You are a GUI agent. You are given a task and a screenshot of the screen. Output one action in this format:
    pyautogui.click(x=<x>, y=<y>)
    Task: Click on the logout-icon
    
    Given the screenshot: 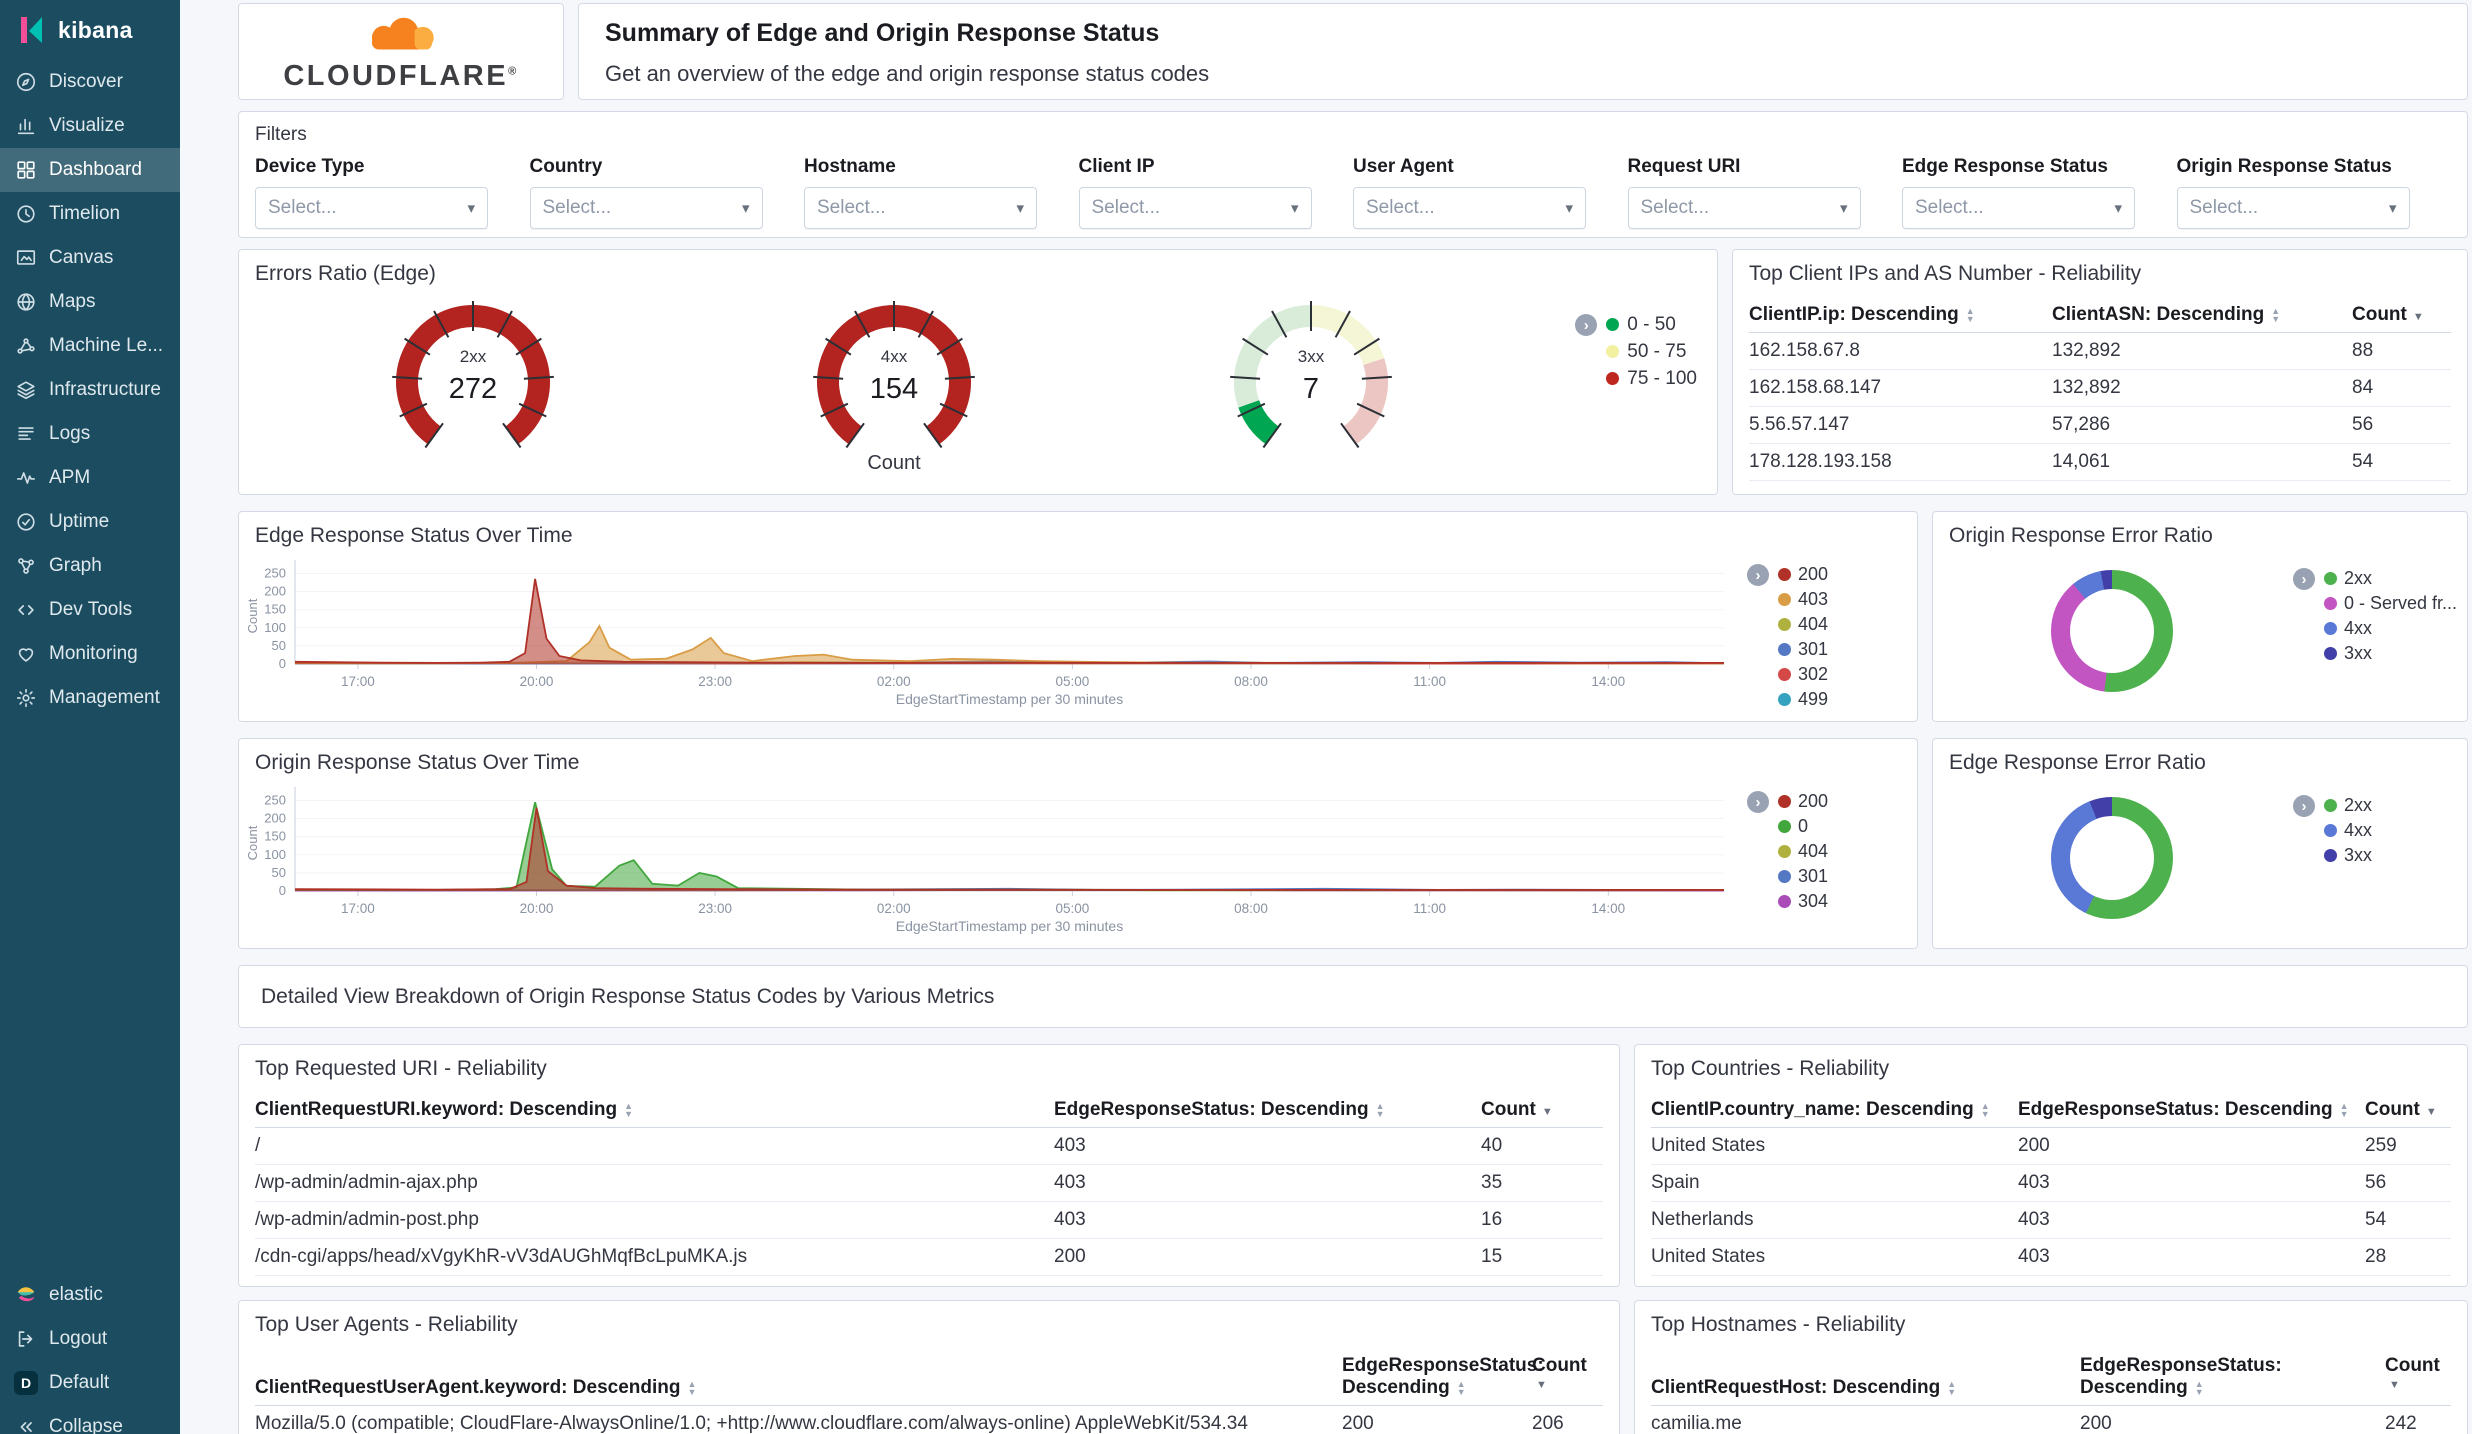 What is the action you would take?
    pyautogui.click(x=26, y=1339)
    